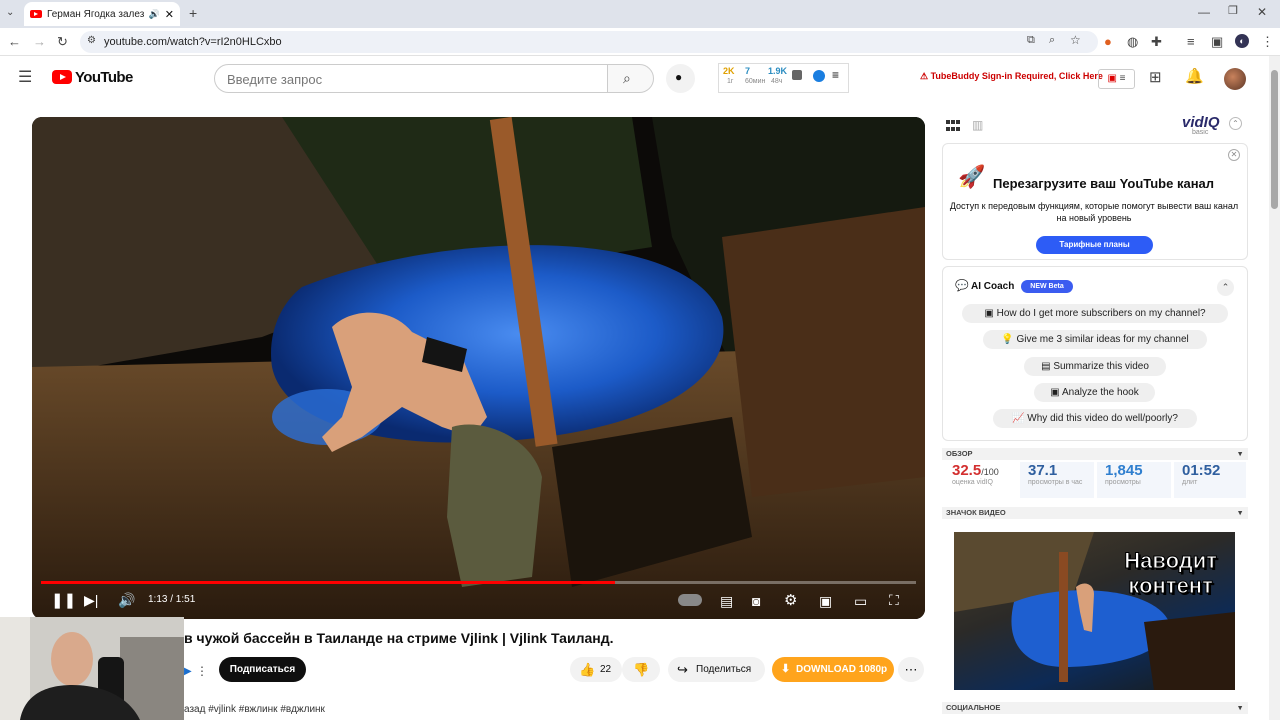 The image size is (1280, 720). I want to click on tab-search-icon: ⌄, so click(10, 13).